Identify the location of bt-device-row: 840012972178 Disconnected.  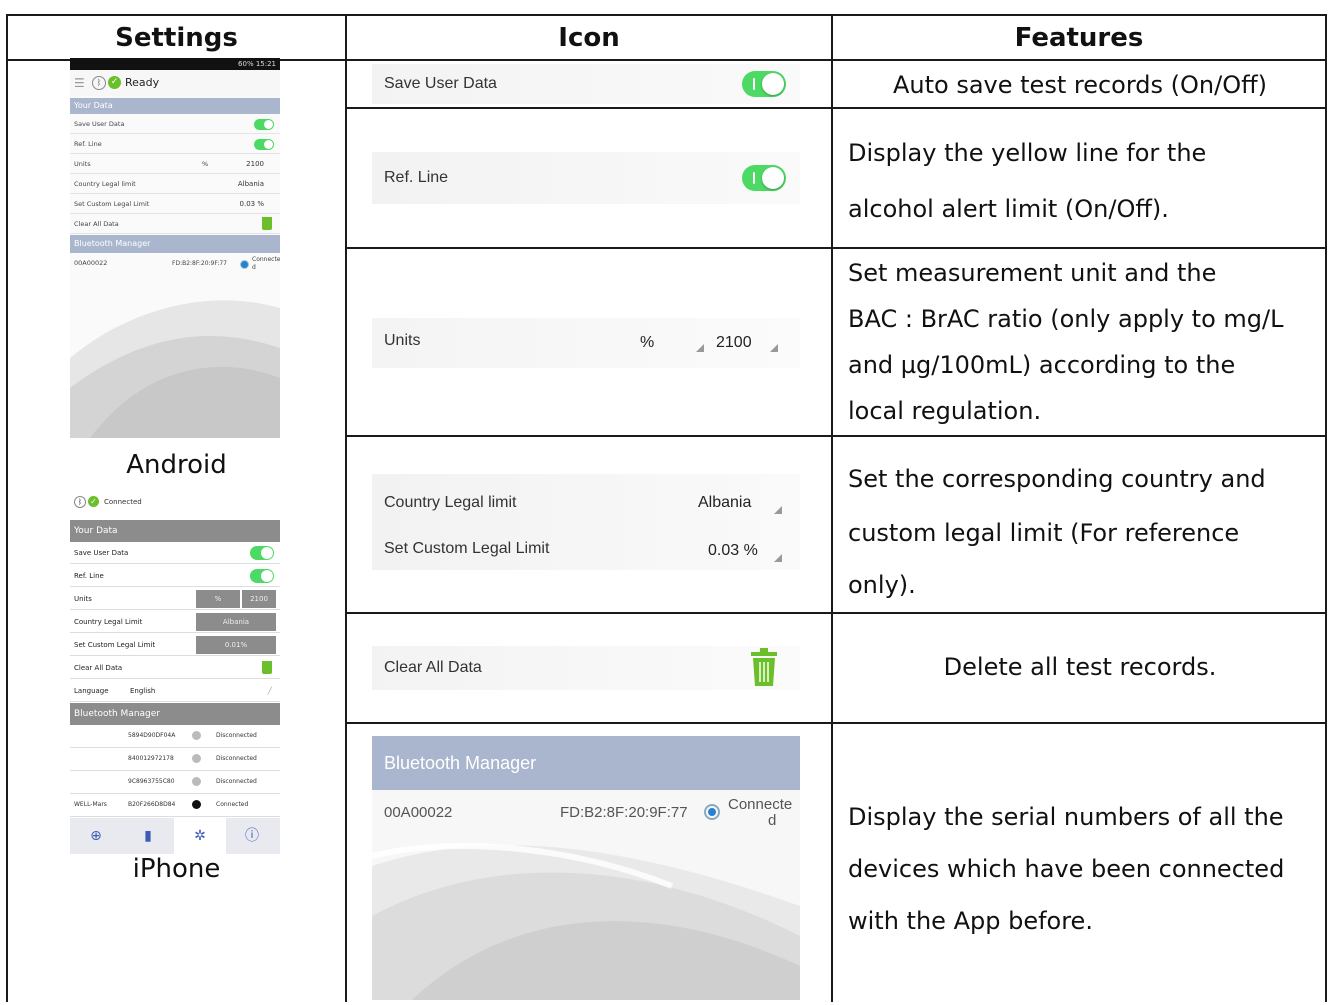
(175, 759).